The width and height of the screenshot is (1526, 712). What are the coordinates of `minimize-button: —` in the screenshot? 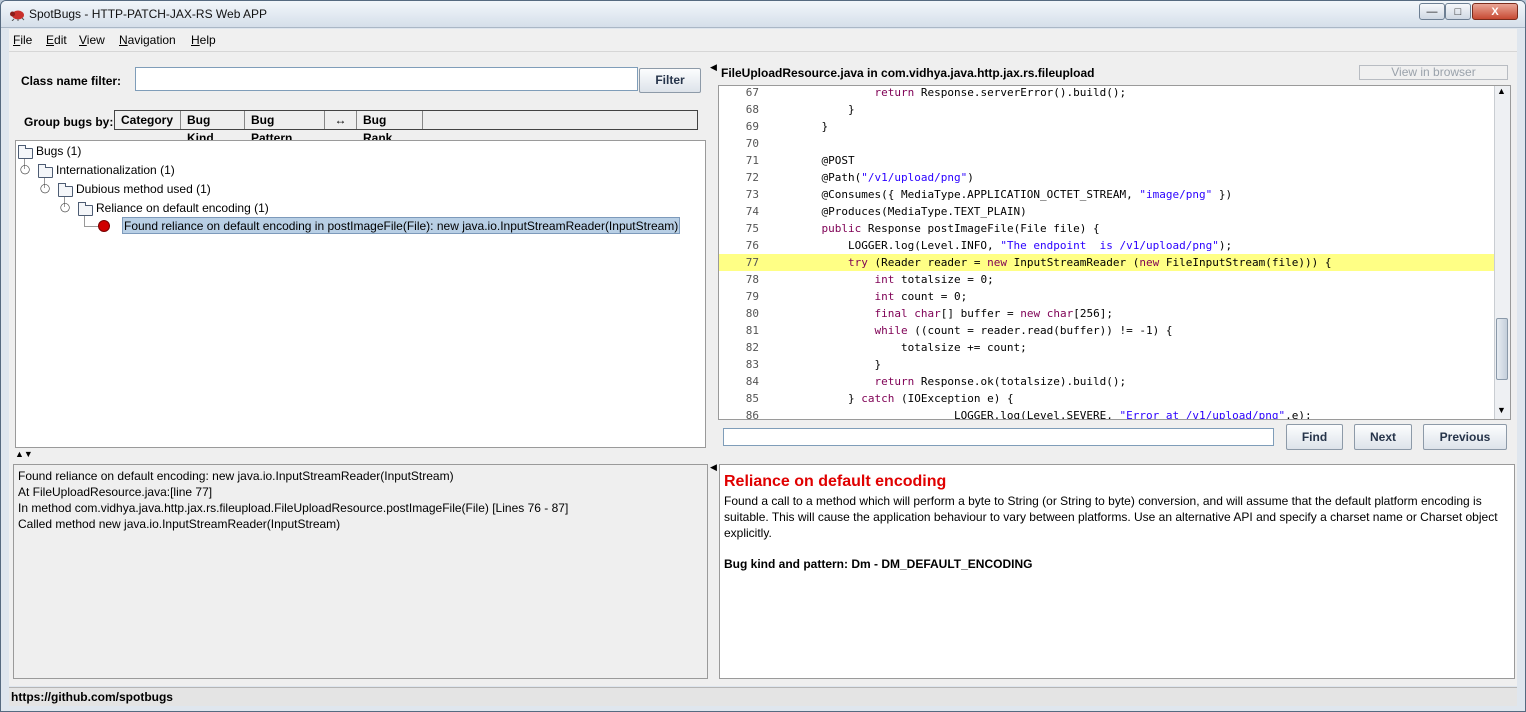 It's located at (1432, 11).